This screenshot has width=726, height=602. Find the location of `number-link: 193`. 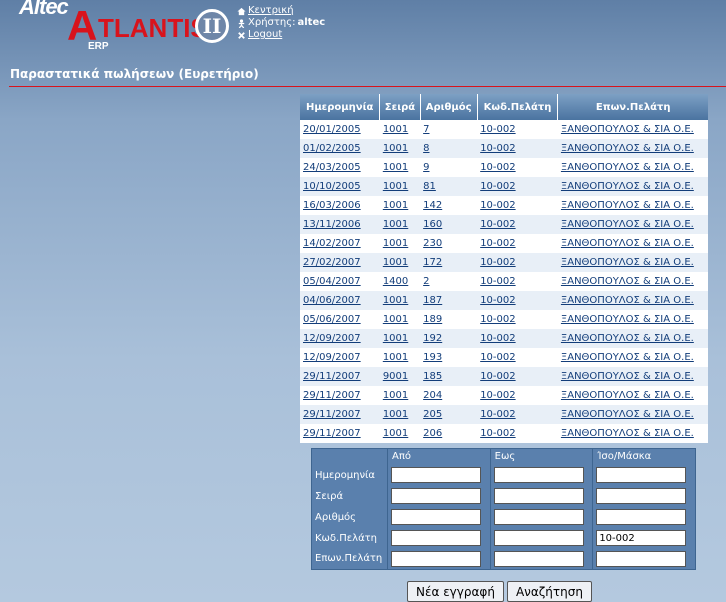

number-link: 193 is located at coordinates (432, 357).